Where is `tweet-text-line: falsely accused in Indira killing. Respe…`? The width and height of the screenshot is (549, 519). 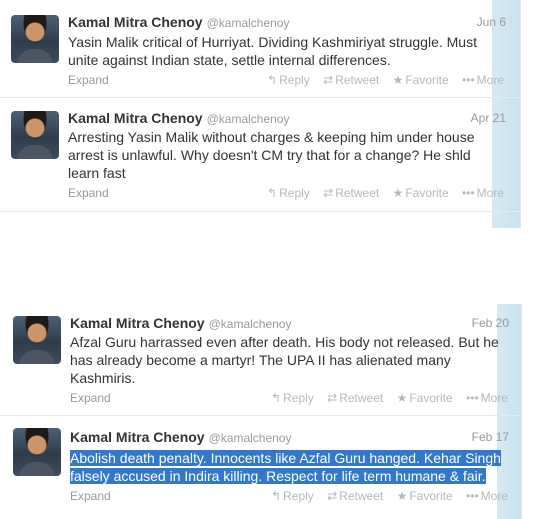
tweet-text-line: falsely accused in Indira killing. Respe… is located at coordinates (293, 476).